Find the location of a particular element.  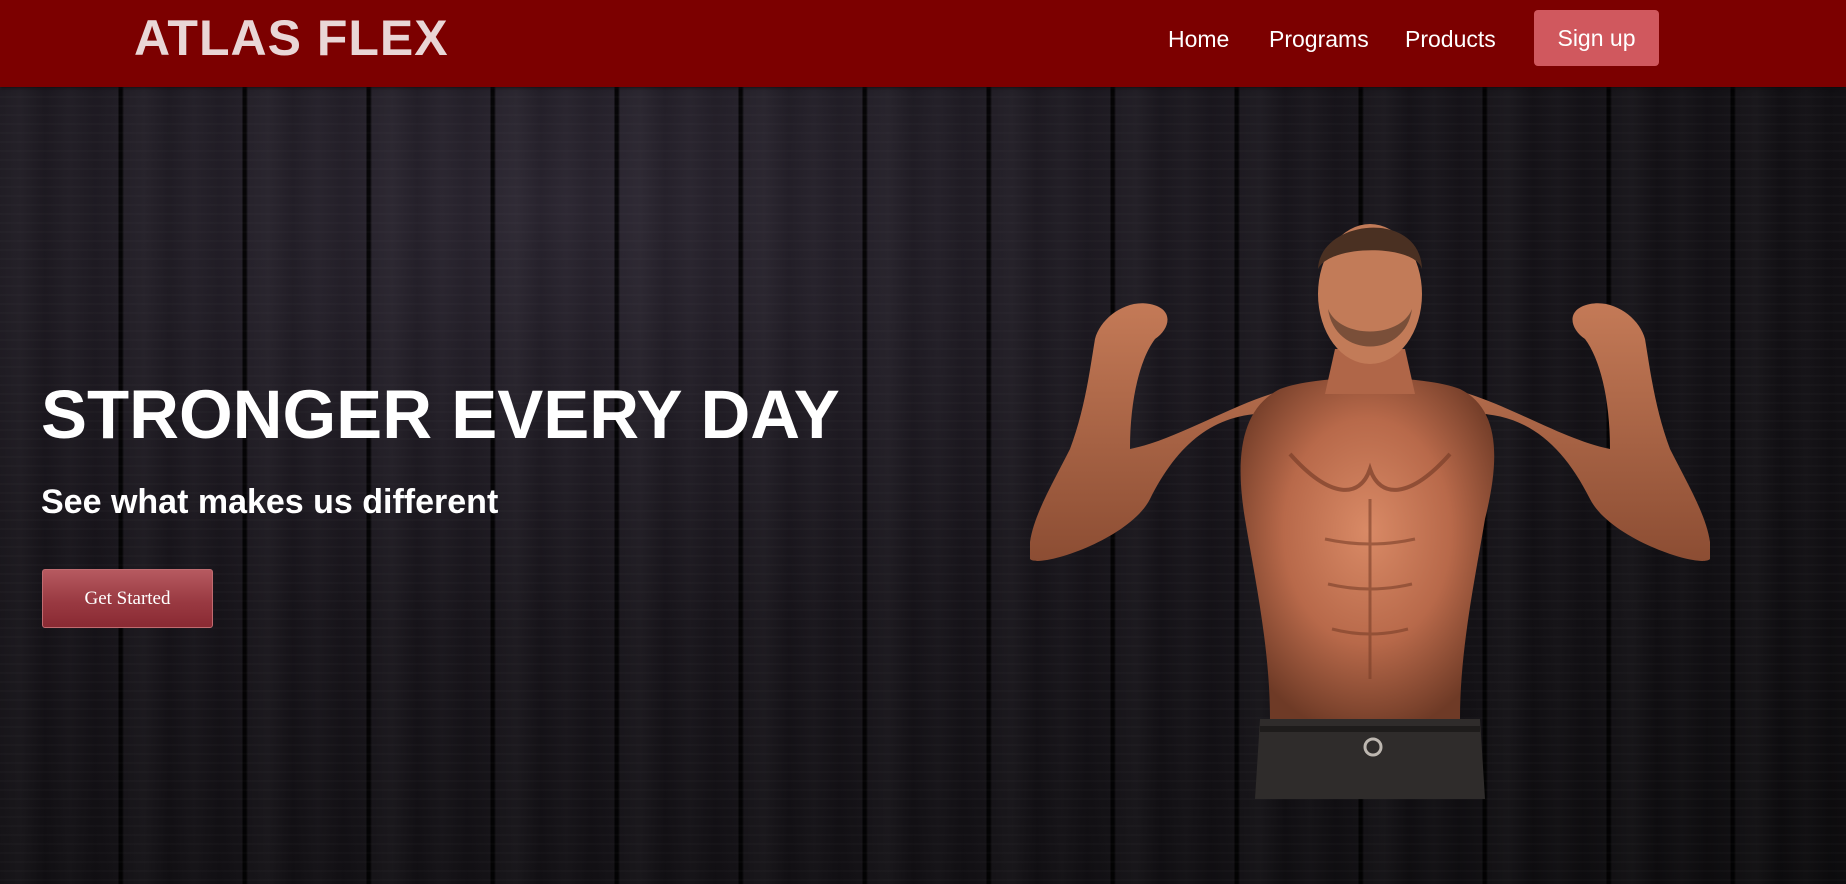

nav-link-home: Home is located at coordinates (1198, 39).